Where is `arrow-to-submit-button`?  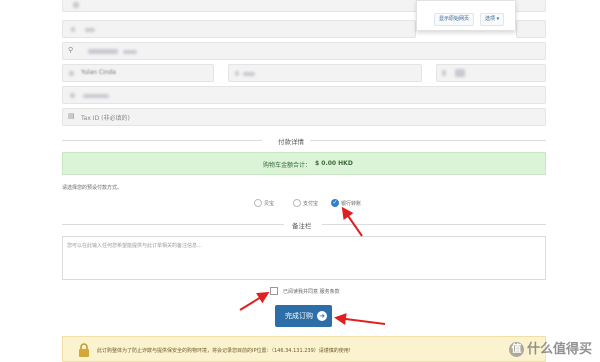 arrow-to-submit-button is located at coordinates (360, 319).